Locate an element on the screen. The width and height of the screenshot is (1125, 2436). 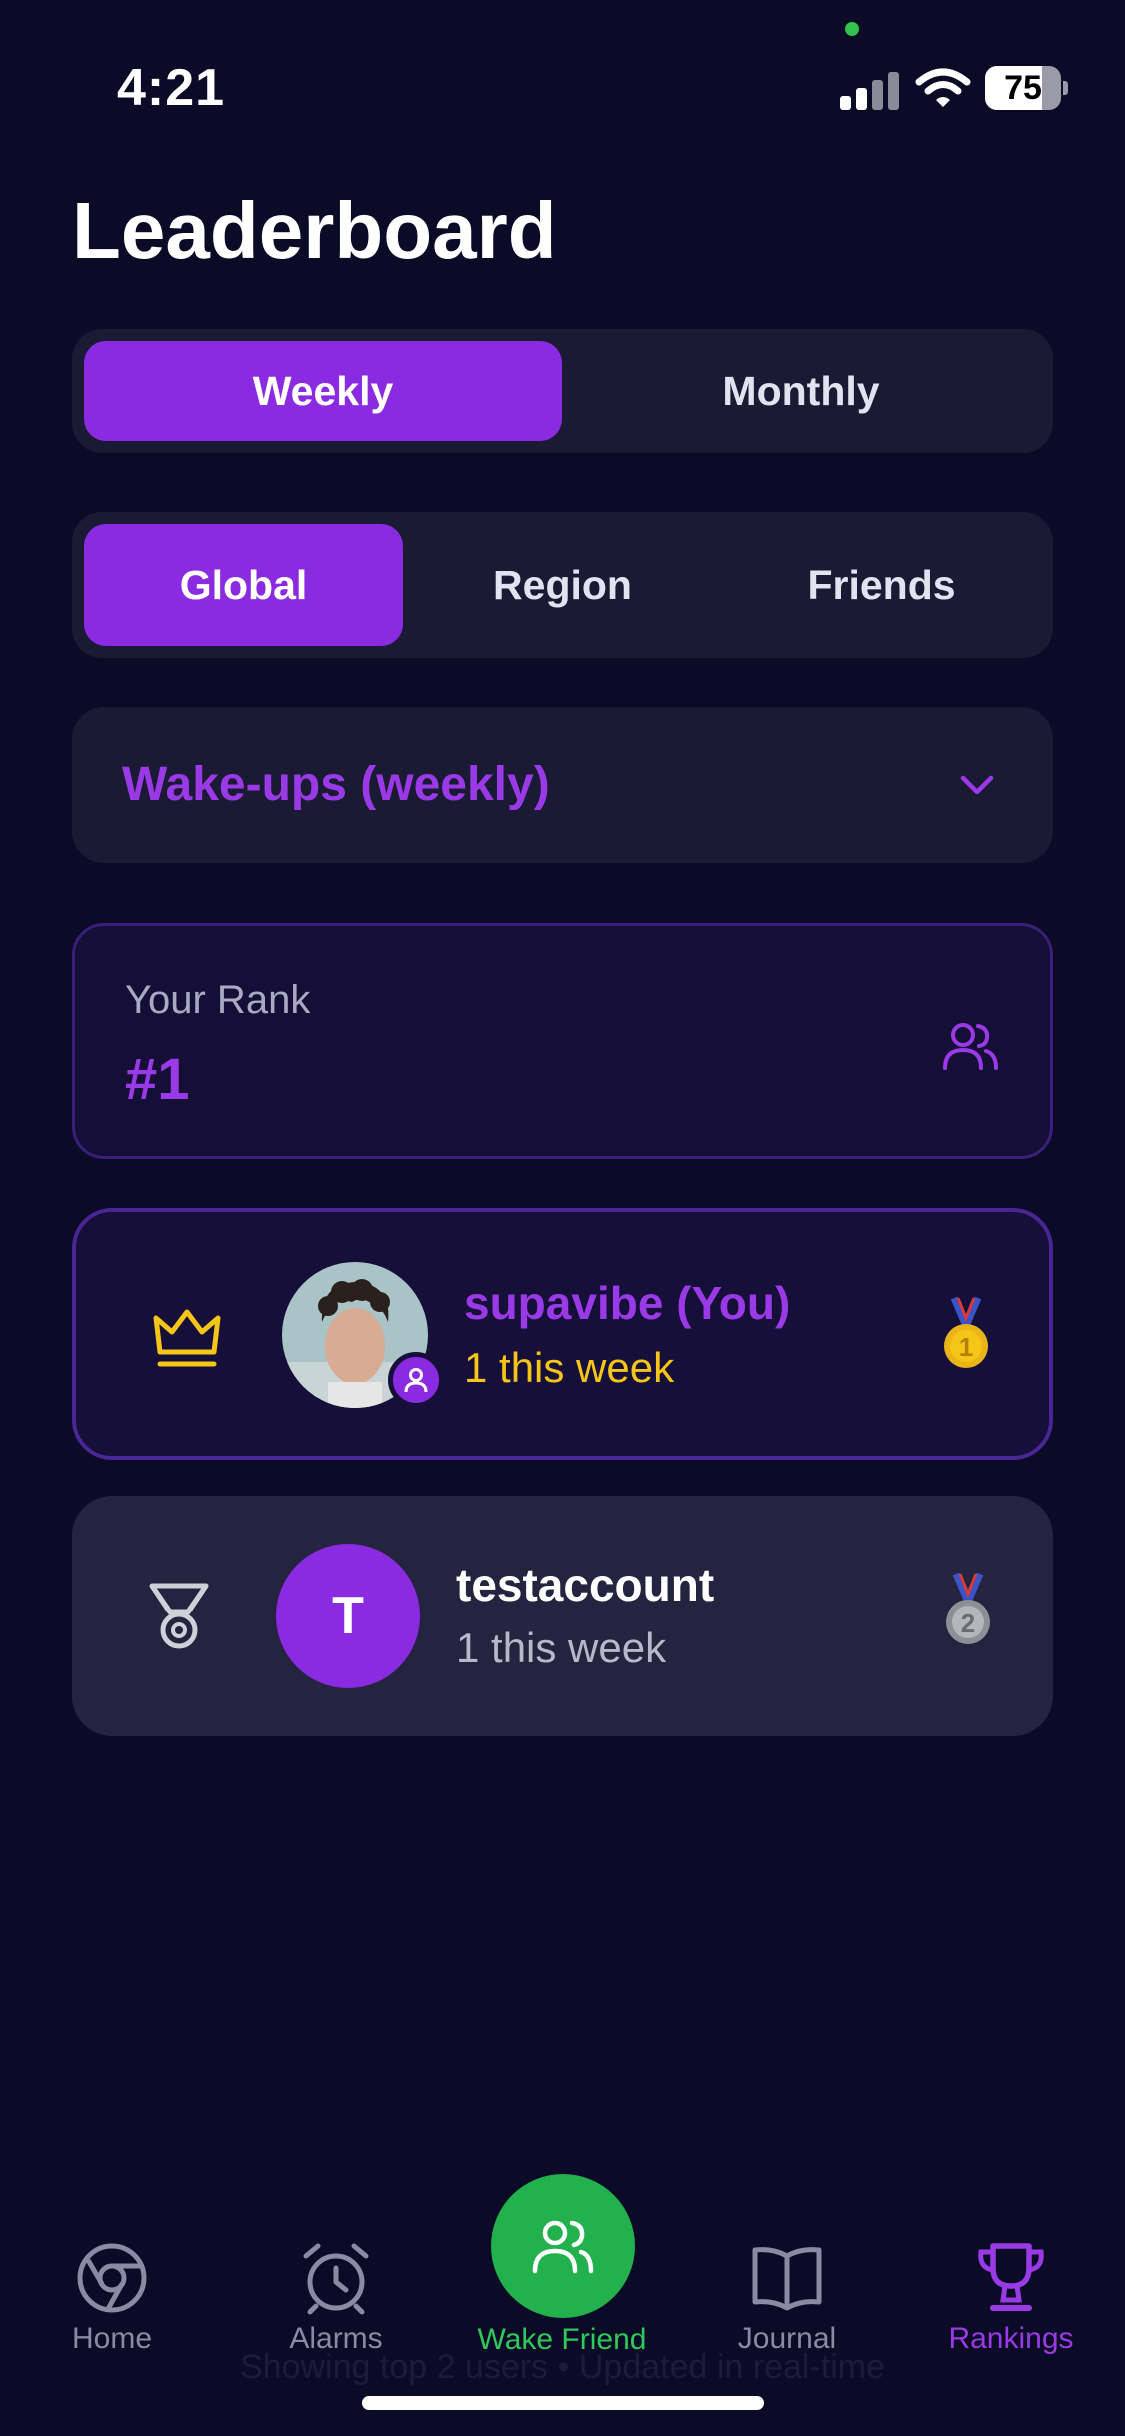
tab-global: Global is located at coordinates (243, 585).